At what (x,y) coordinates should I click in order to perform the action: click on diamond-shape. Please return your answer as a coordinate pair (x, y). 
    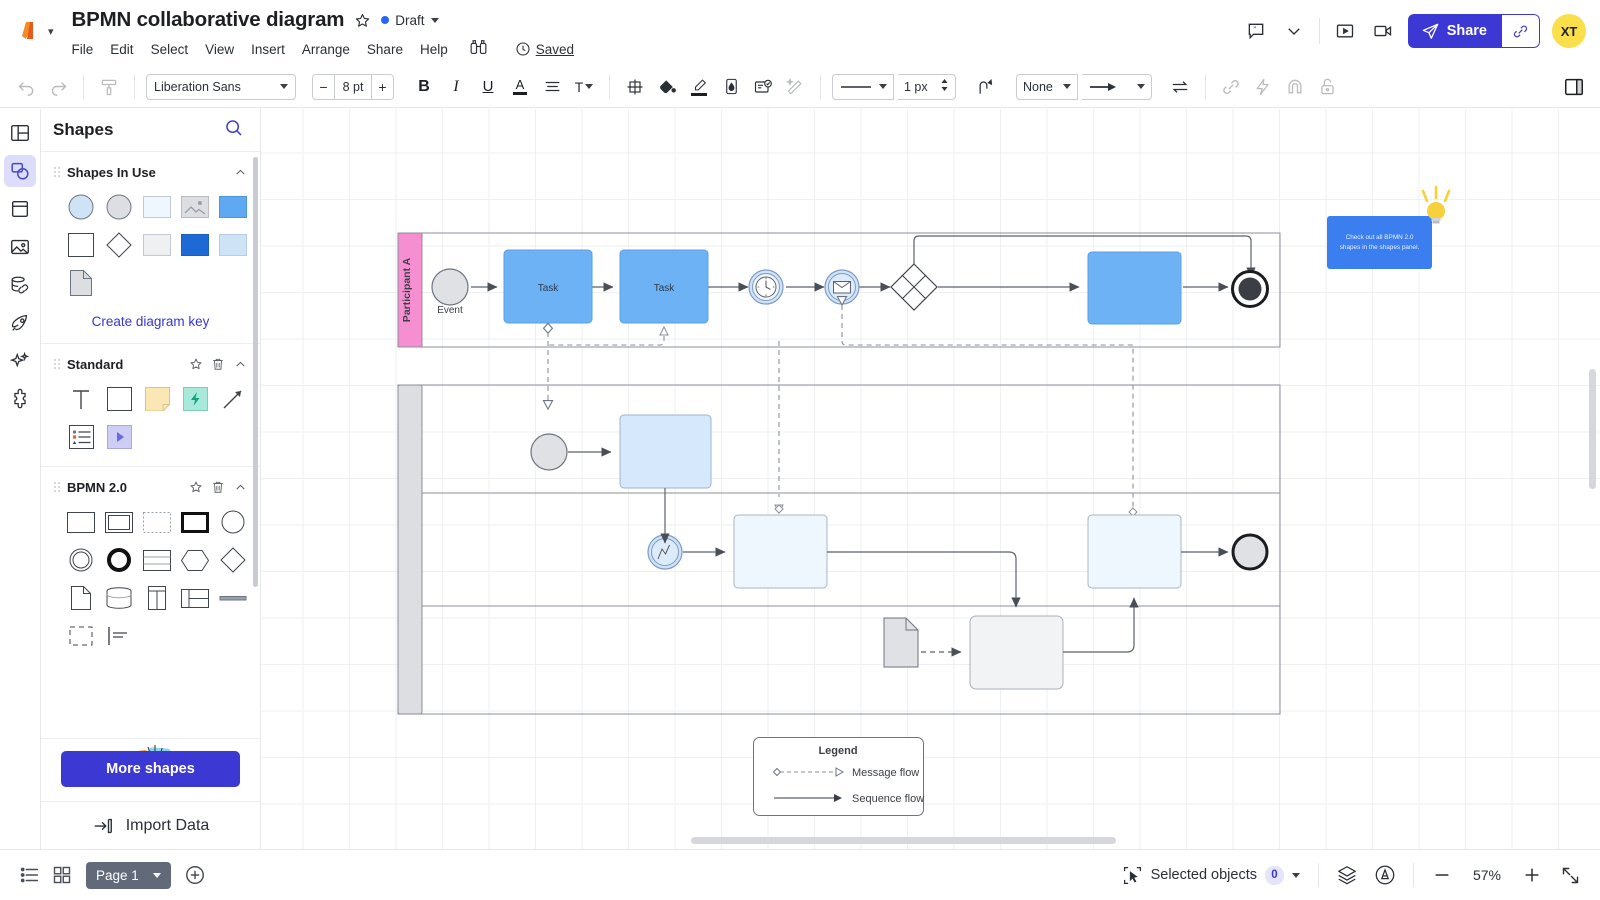
    Looking at the image, I should click on (119, 245).